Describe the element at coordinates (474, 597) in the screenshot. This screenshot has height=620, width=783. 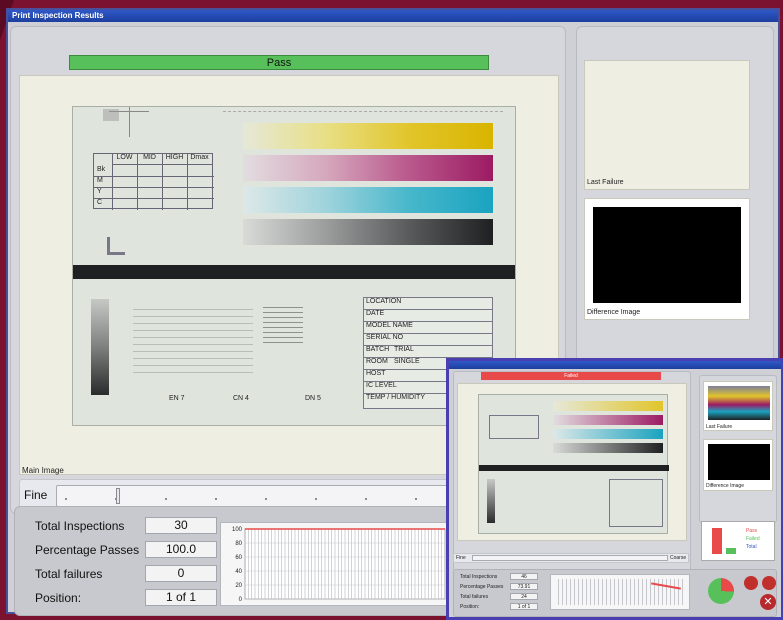
I see `inset-stat-label: Total failures` at that location.